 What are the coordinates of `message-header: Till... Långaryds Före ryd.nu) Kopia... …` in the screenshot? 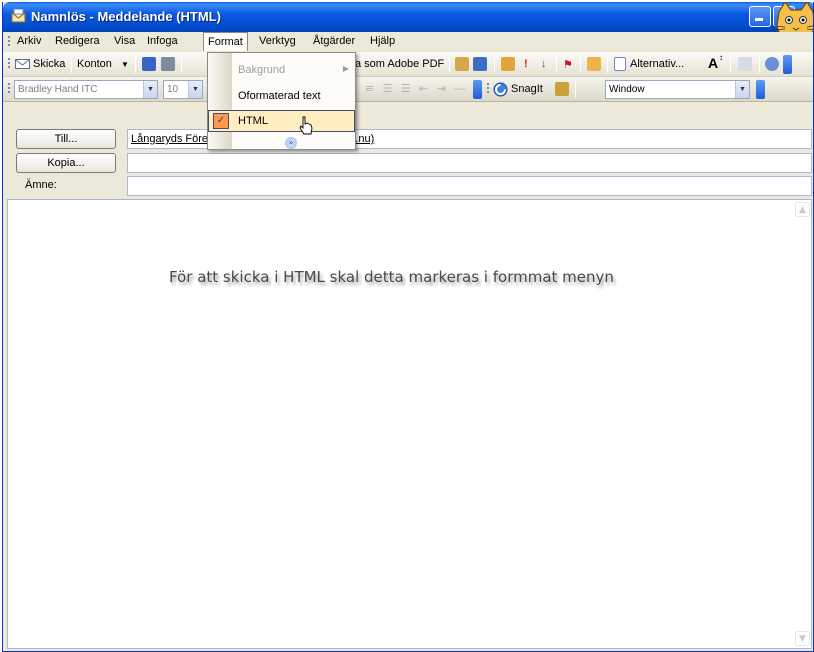 It's located at (408, 151).